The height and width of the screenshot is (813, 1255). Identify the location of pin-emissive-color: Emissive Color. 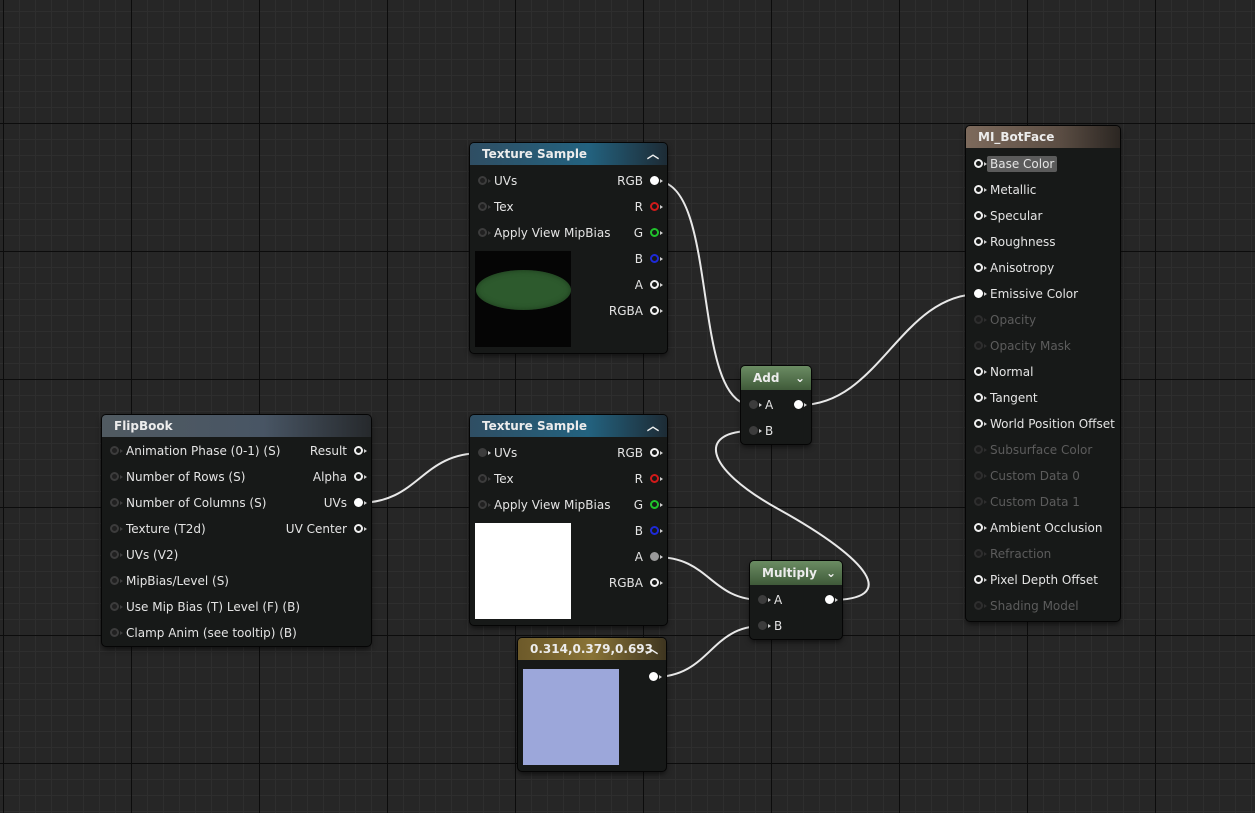
(1022, 294).